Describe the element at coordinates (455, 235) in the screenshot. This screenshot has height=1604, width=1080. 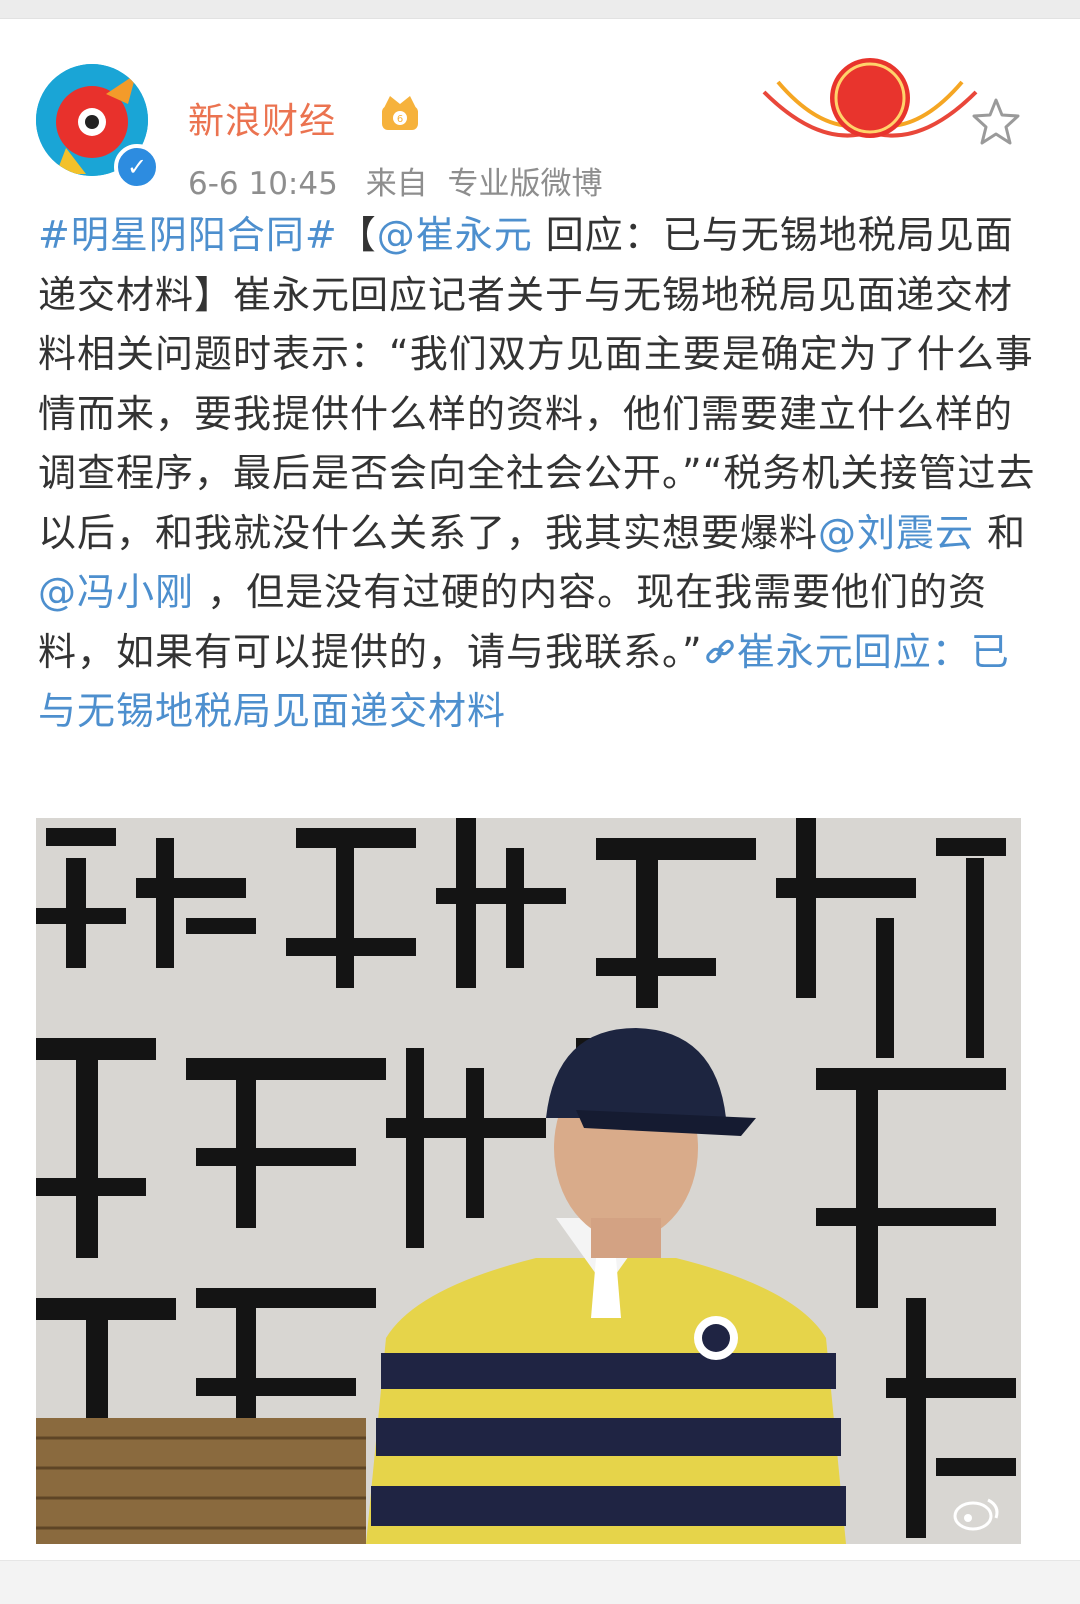
I see `mention-cui-yongyuan: @崔永元` at that location.